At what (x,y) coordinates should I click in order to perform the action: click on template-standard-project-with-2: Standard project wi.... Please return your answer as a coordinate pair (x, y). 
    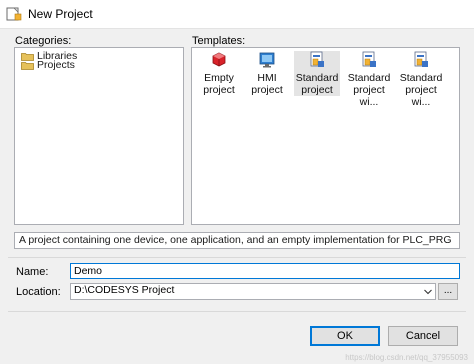
    Looking at the image, I should click on (421, 79).